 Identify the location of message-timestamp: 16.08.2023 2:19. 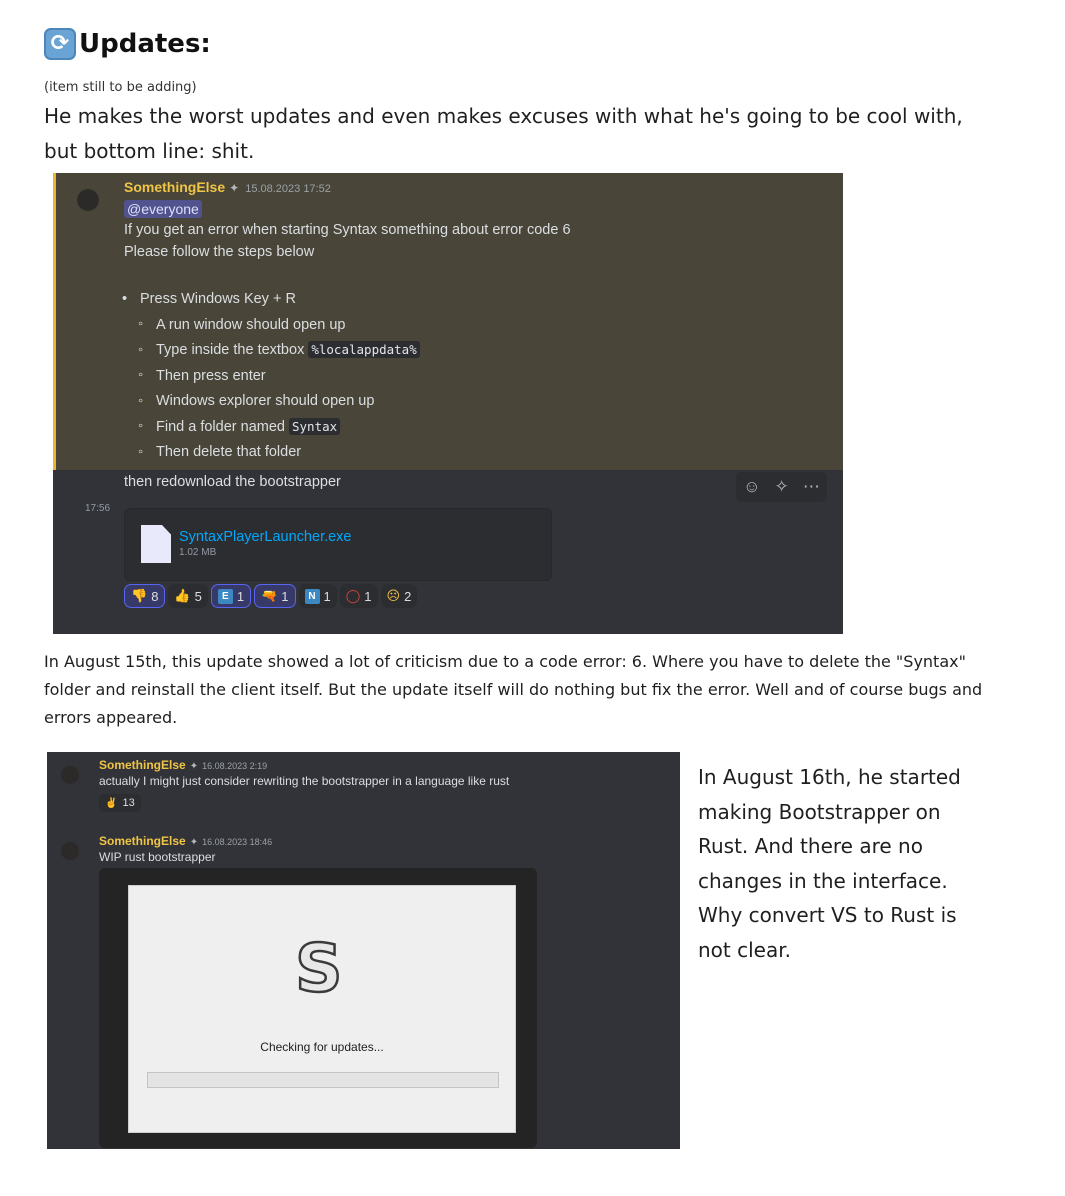
(235, 766).